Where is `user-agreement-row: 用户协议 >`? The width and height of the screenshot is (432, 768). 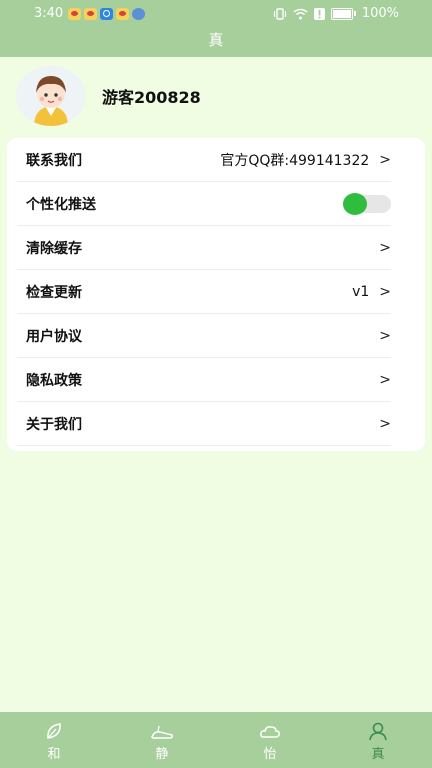
user-agreement-row: 用户协议 > is located at coordinates (204, 336).